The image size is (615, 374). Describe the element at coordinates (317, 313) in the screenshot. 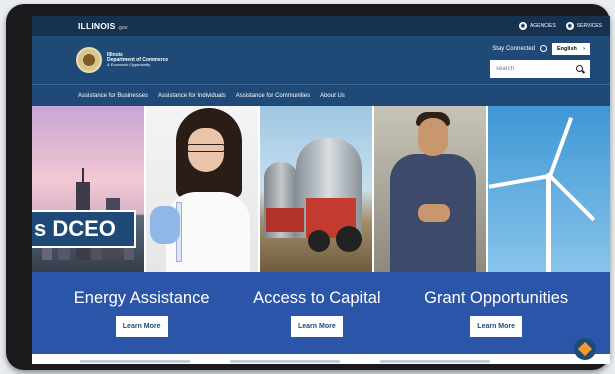

I see `cta-access-to-capital: Access to Capital Learn More` at that location.